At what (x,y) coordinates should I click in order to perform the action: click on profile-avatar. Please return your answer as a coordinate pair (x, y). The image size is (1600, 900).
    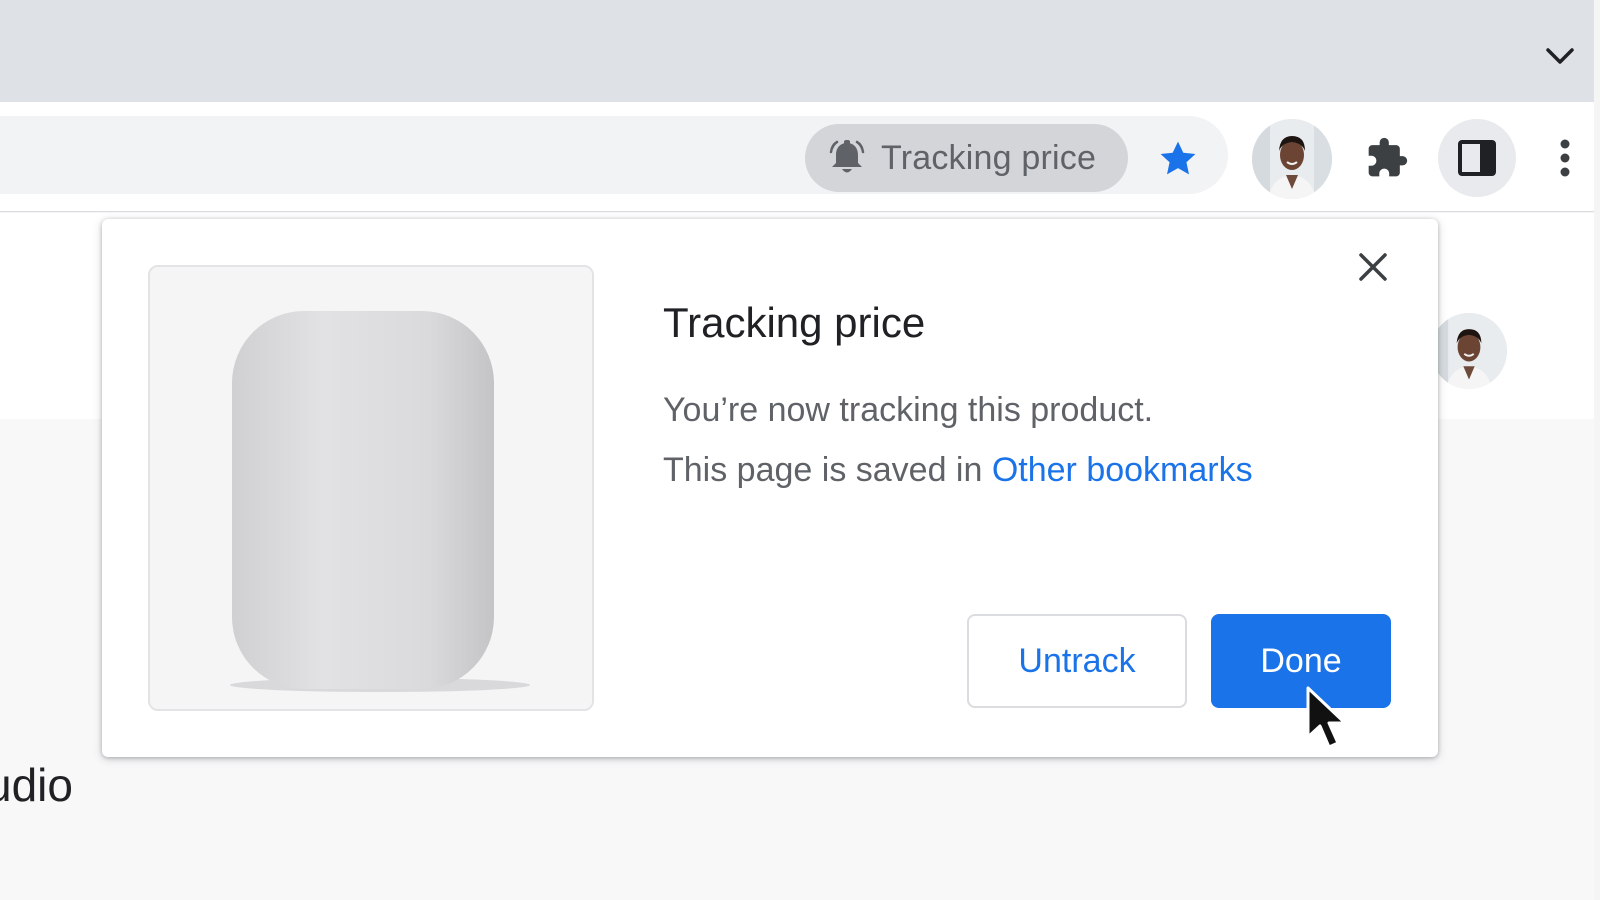
    Looking at the image, I should click on (1292, 159).